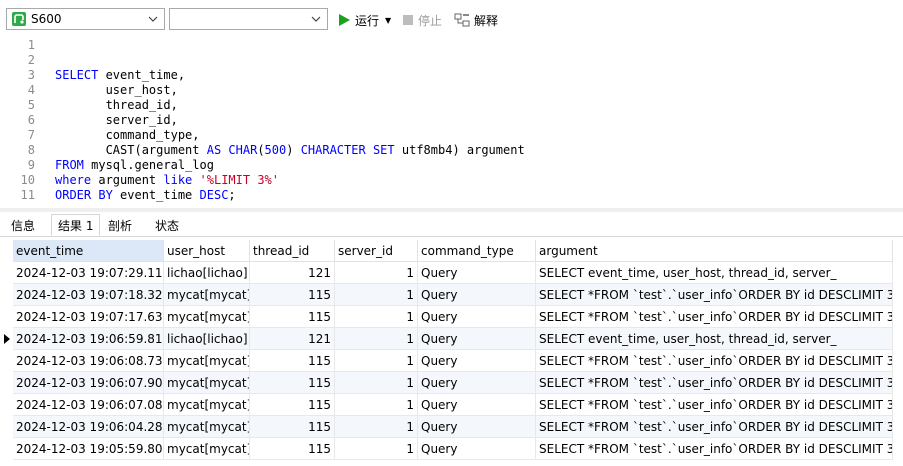 The image size is (903, 466). Describe the element at coordinates (88, 361) in the screenshot. I see `cell-event-time: 2024-12-03 19:06:08.7320` at that location.